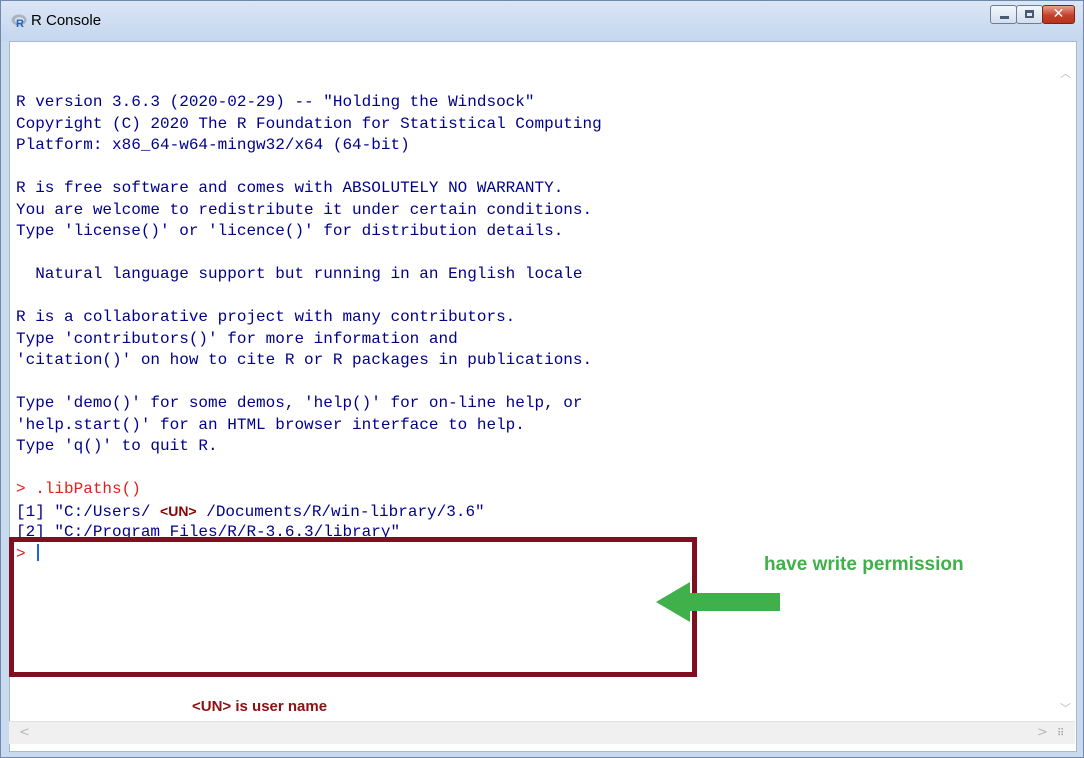 The width and height of the screenshot is (1084, 758). What do you see at coordinates (1004, 17) in the screenshot?
I see `minimize-icon` at bounding box center [1004, 17].